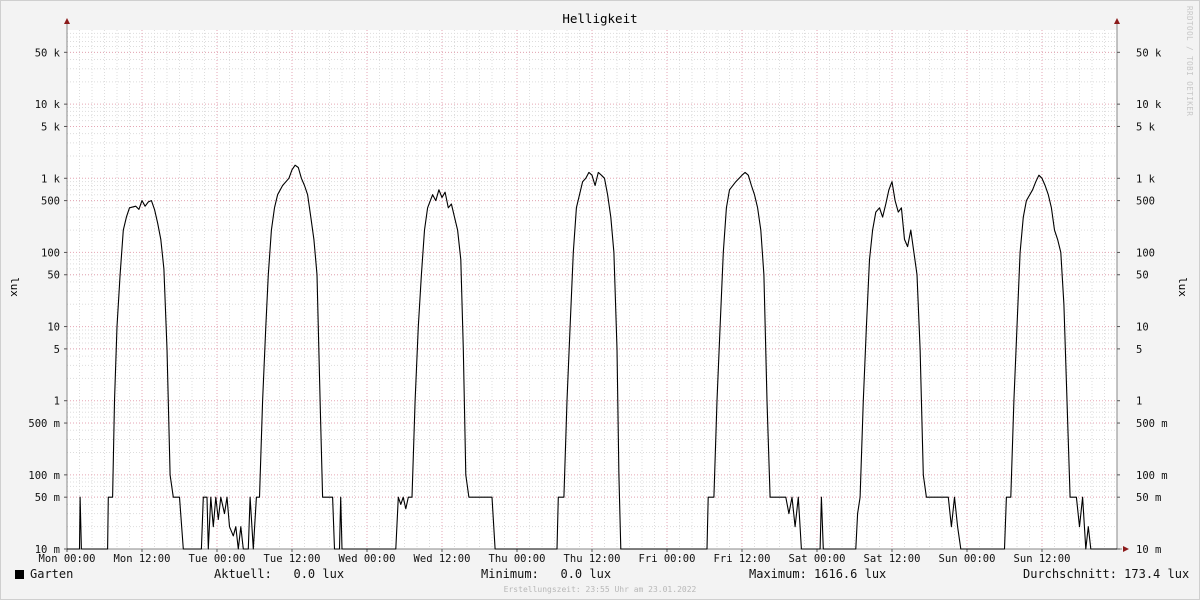 This screenshot has height=600, width=1200. What do you see at coordinates (44, 424) in the screenshot?
I see `y-tick-label-left: 500 m` at bounding box center [44, 424].